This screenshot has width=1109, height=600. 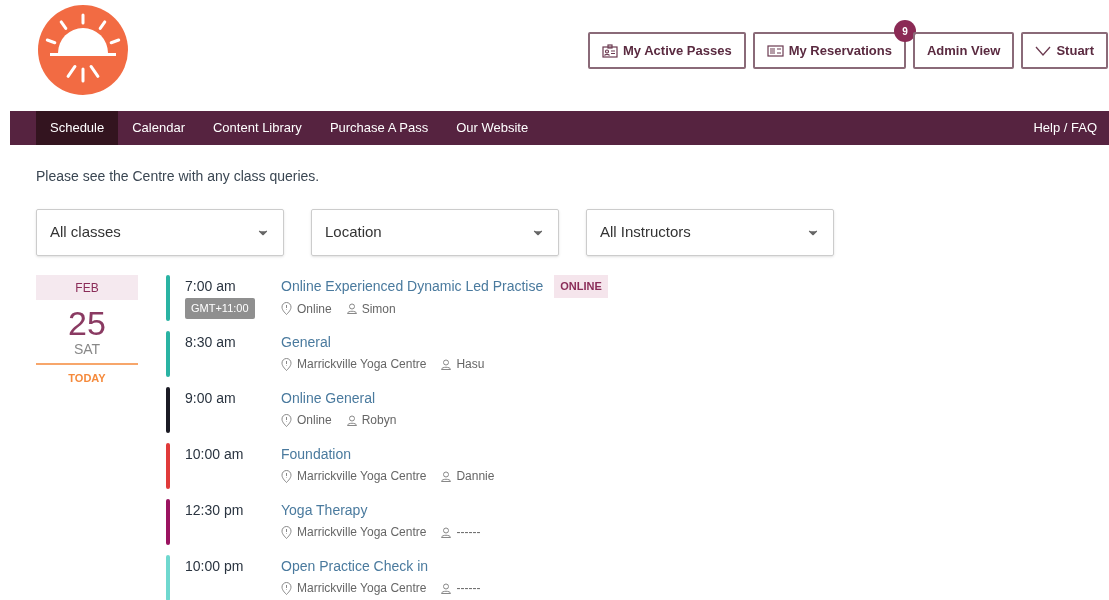 What do you see at coordinates (257, 128) in the screenshot?
I see `nav-tab: Content Library` at bounding box center [257, 128].